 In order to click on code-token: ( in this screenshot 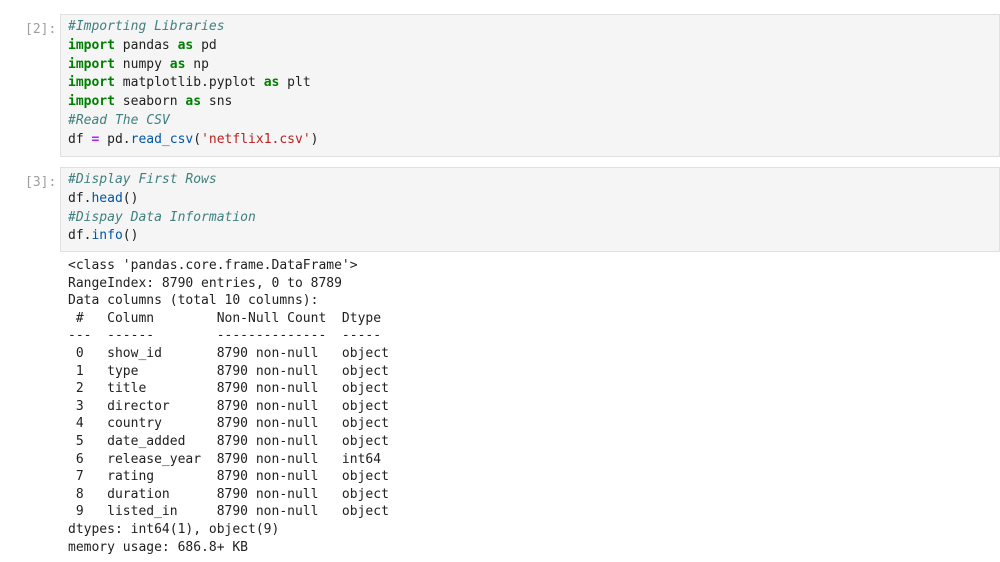, I will do `click(197, 139)`.